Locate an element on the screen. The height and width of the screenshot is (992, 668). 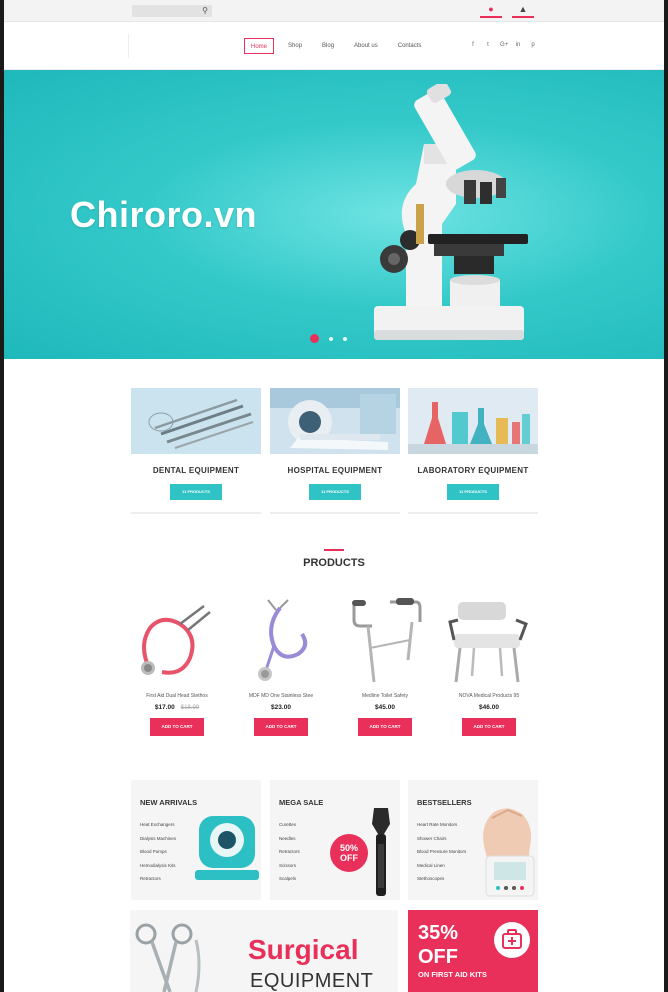
product-name: Medline Toilet Safety is located at coordinates (385, 696).